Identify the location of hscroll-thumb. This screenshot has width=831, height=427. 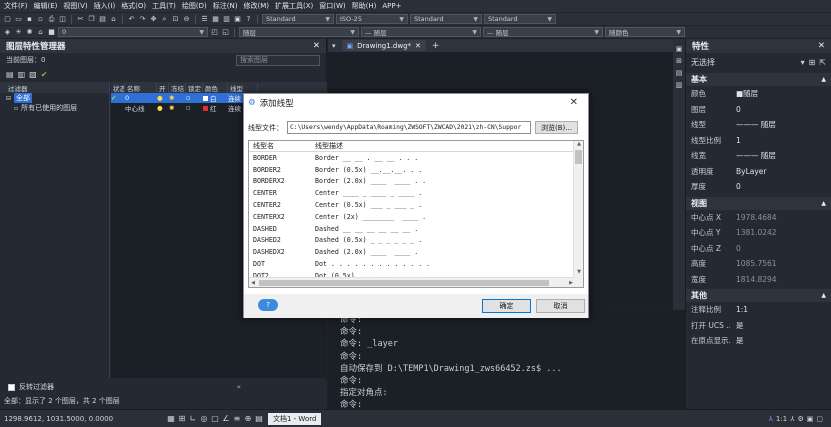
(404, 283).